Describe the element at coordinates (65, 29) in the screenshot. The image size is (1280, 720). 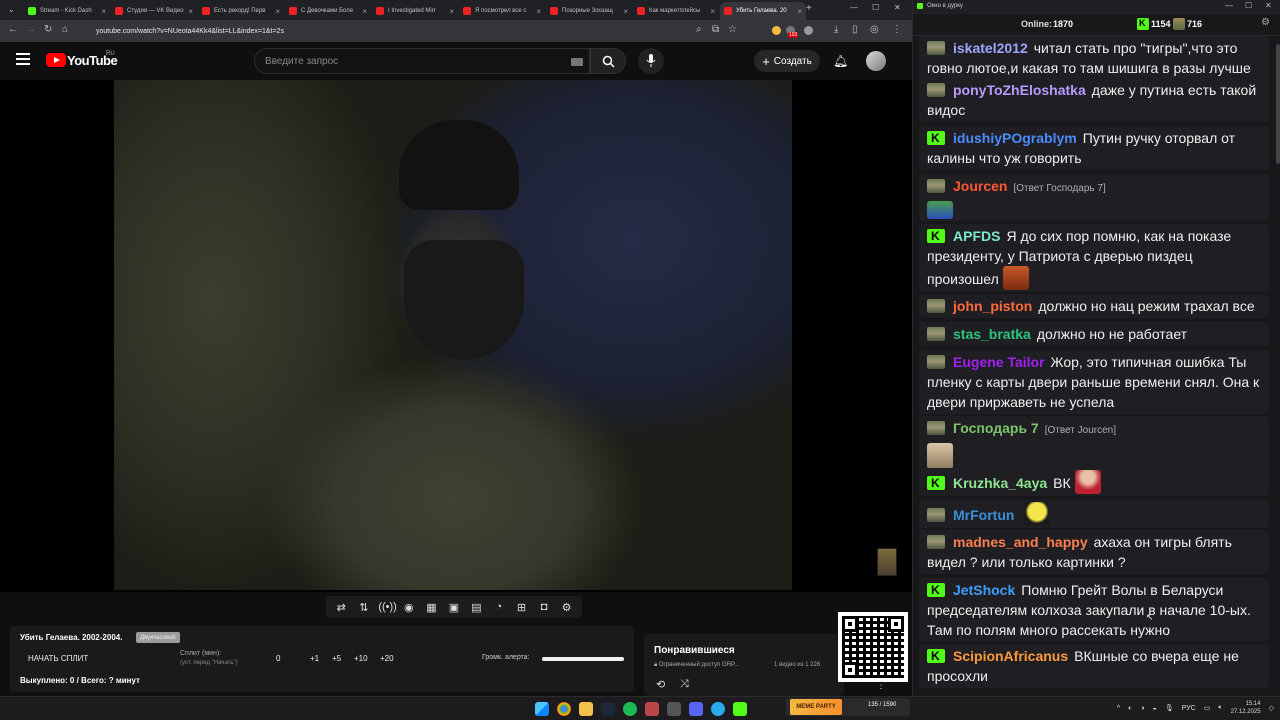
I see `home-icon: ⌂` at that location.